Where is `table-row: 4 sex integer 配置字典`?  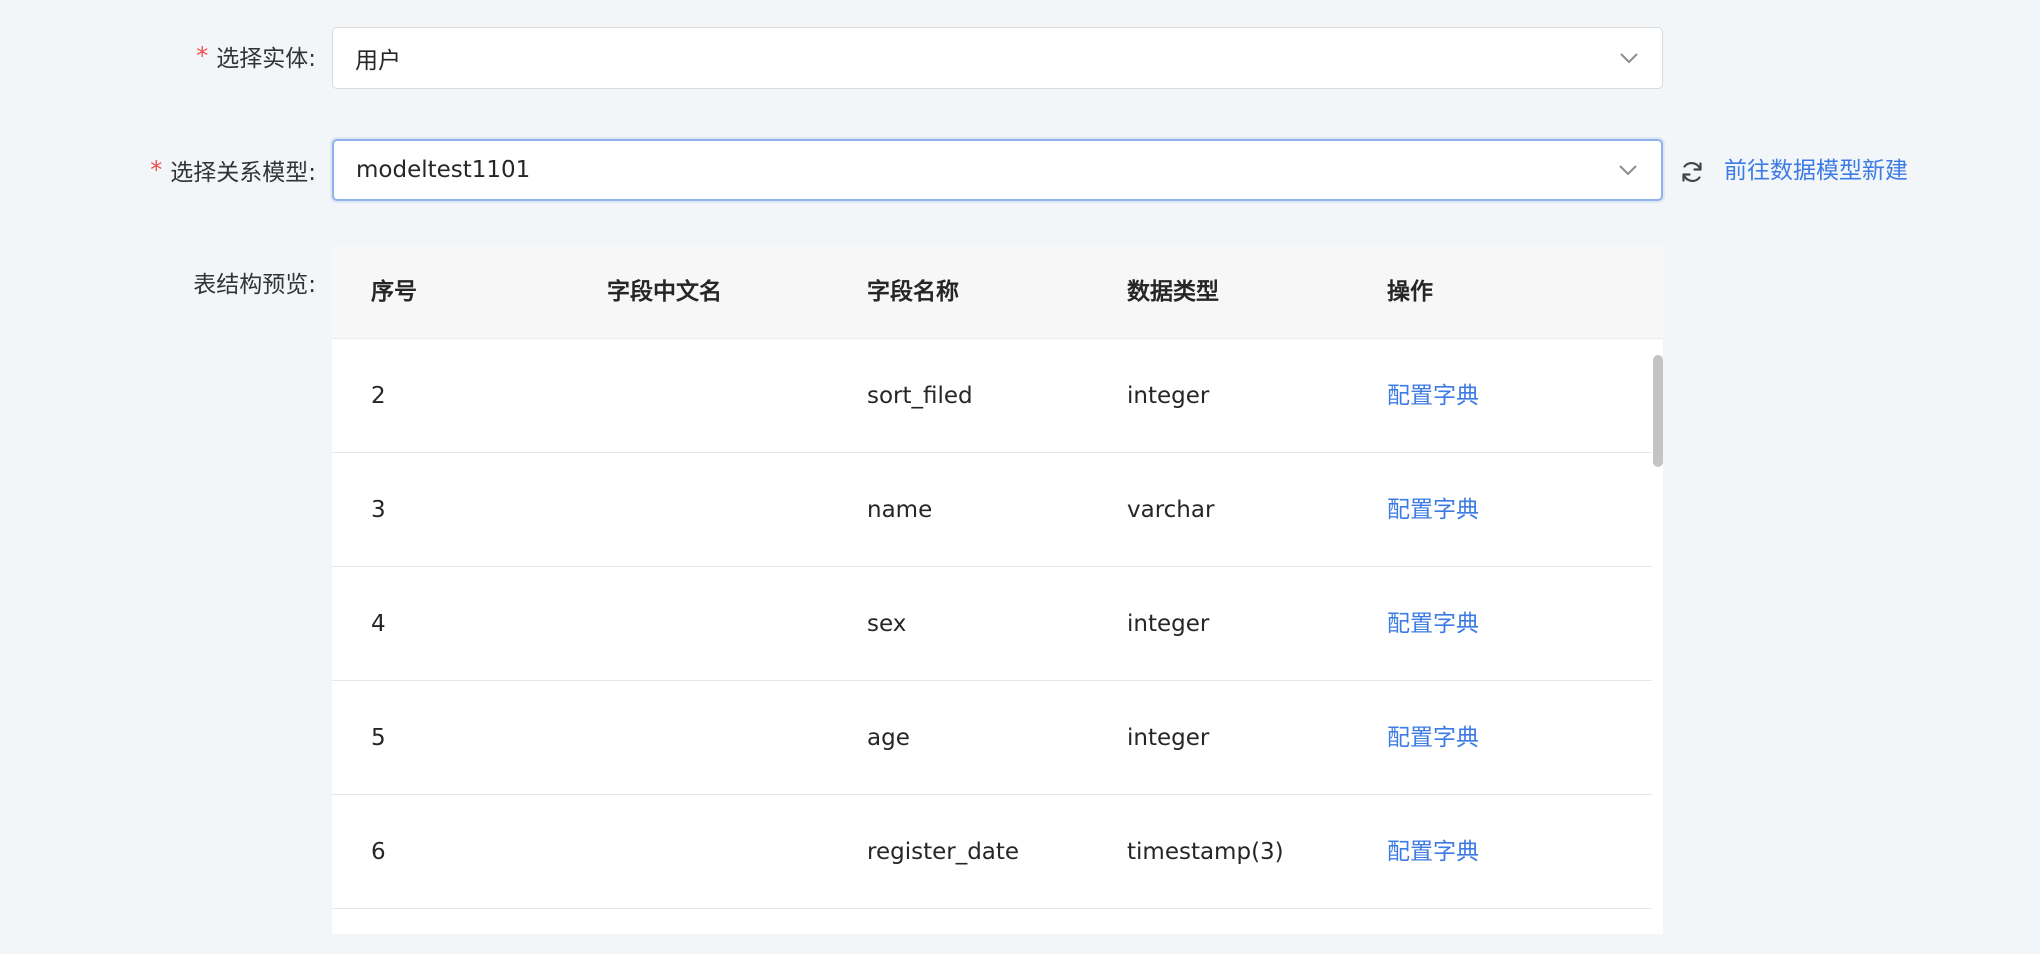 table-row: 4 sex integer 配置字典 is located at coordinates (992, 624).